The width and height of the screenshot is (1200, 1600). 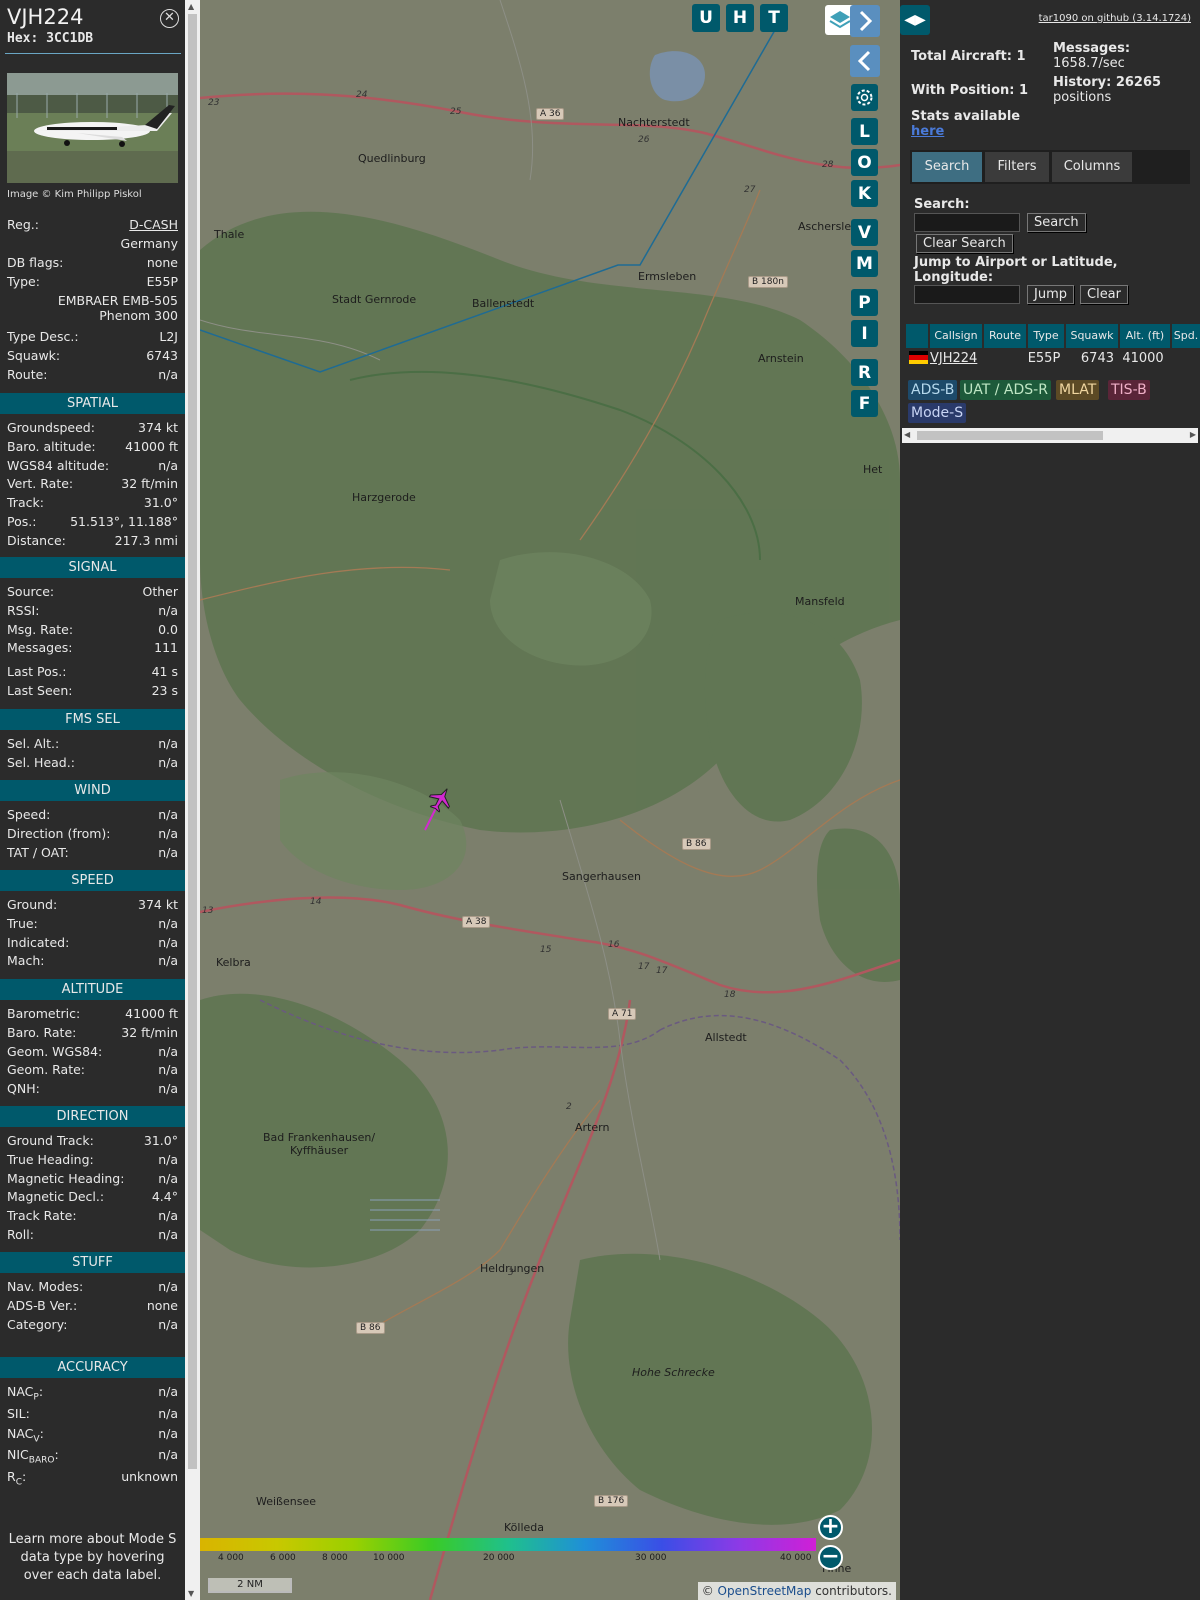 What do you see at coordinates (765, 1591) in the screenshot?
I see `openstreetmap-link: OpenStreetMap` at bounding box center [765, 1591].